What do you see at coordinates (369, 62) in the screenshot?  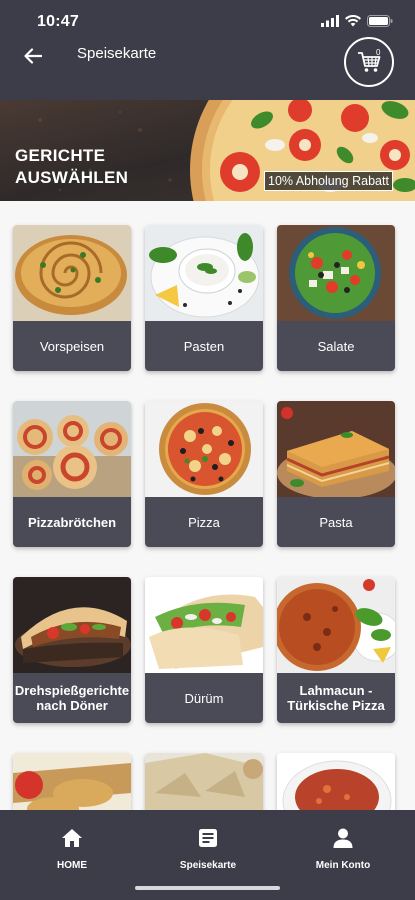 I see `cart-button: 0` at bounding box center [369, 62].